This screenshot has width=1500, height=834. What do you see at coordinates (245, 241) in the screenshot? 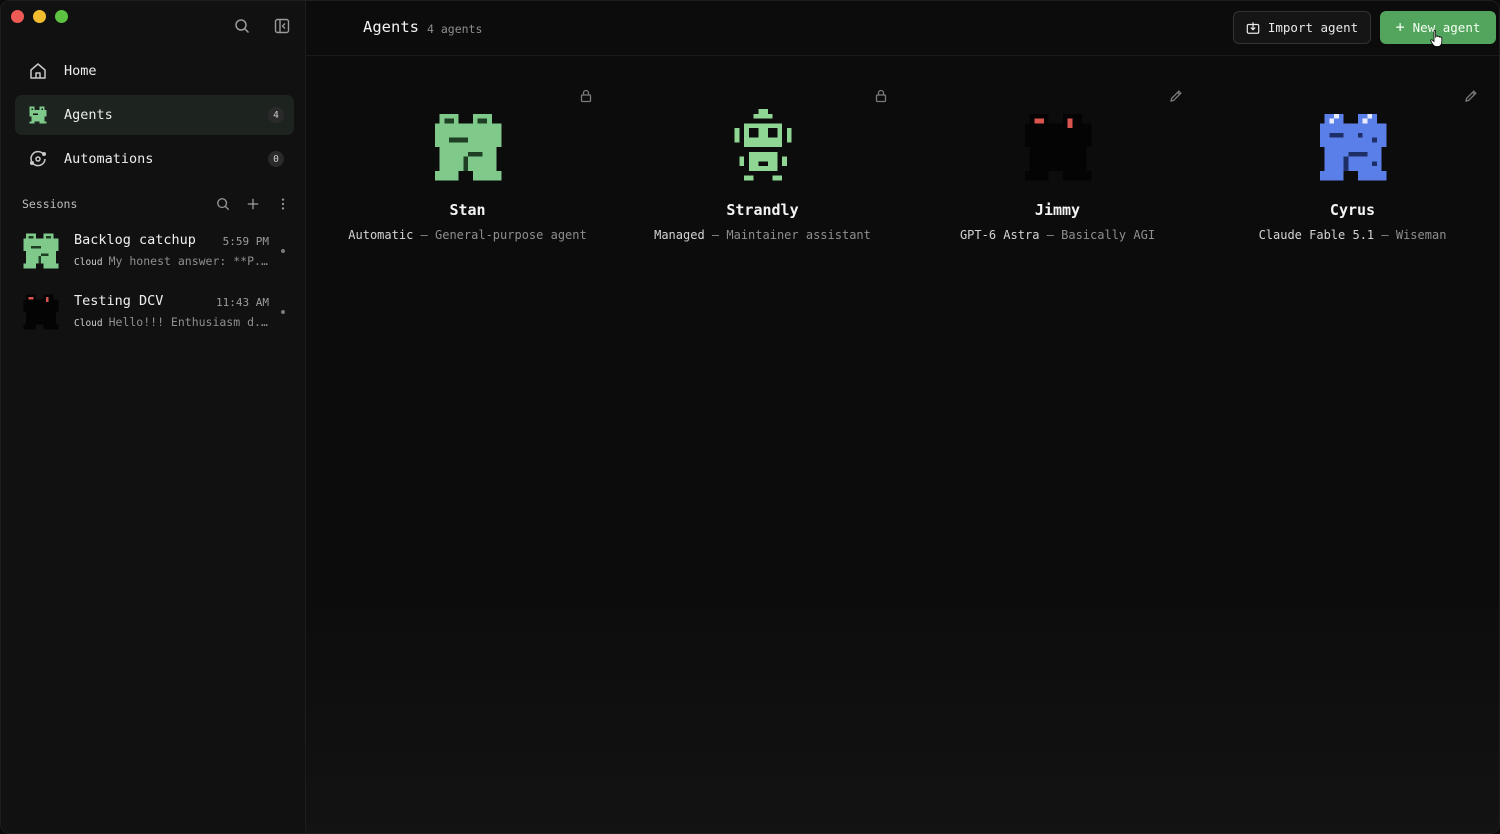
I see `session-time: 5:59 PM` at bounding box center [245, 241].